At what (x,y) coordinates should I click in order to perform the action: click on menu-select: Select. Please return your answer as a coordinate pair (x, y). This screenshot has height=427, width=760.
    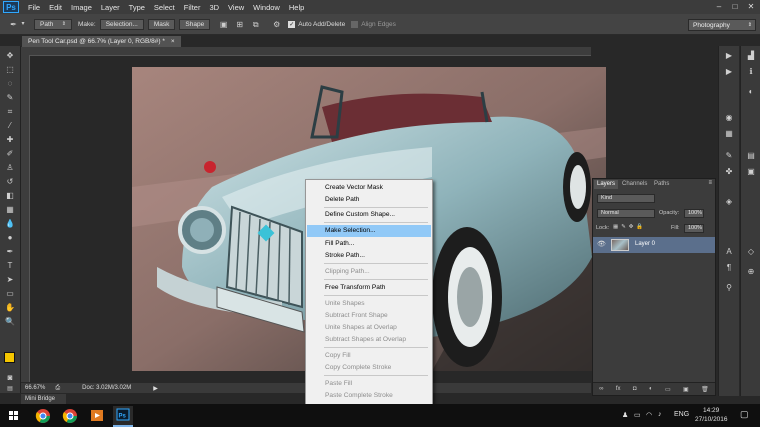
    Looking at the image, I should click on (164, 7).